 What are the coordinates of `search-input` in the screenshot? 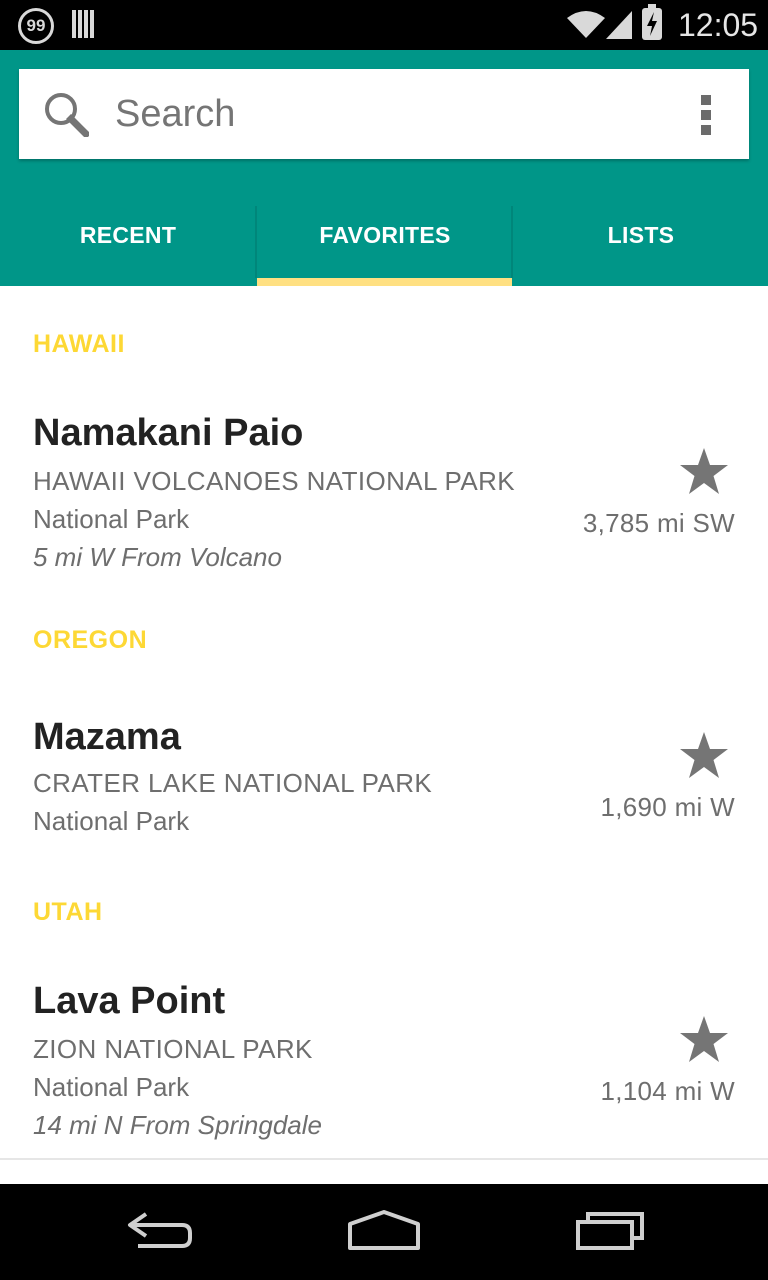 It's located at (385, 114).